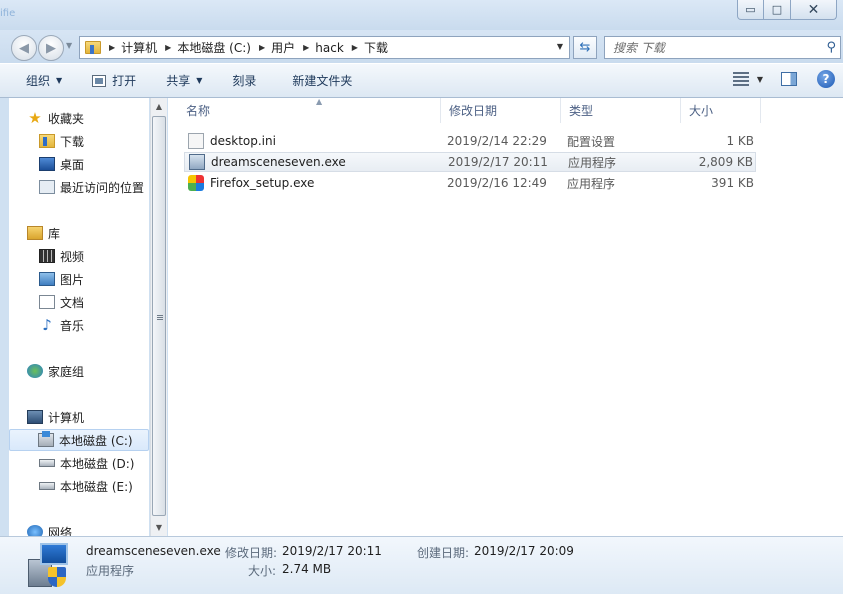 The width and height of the screenshot is (843, 594). What do you see at coordinates (831, 47) in the screenshot?
I see `search-icon: ⚲` at bounding box center [831, 47].